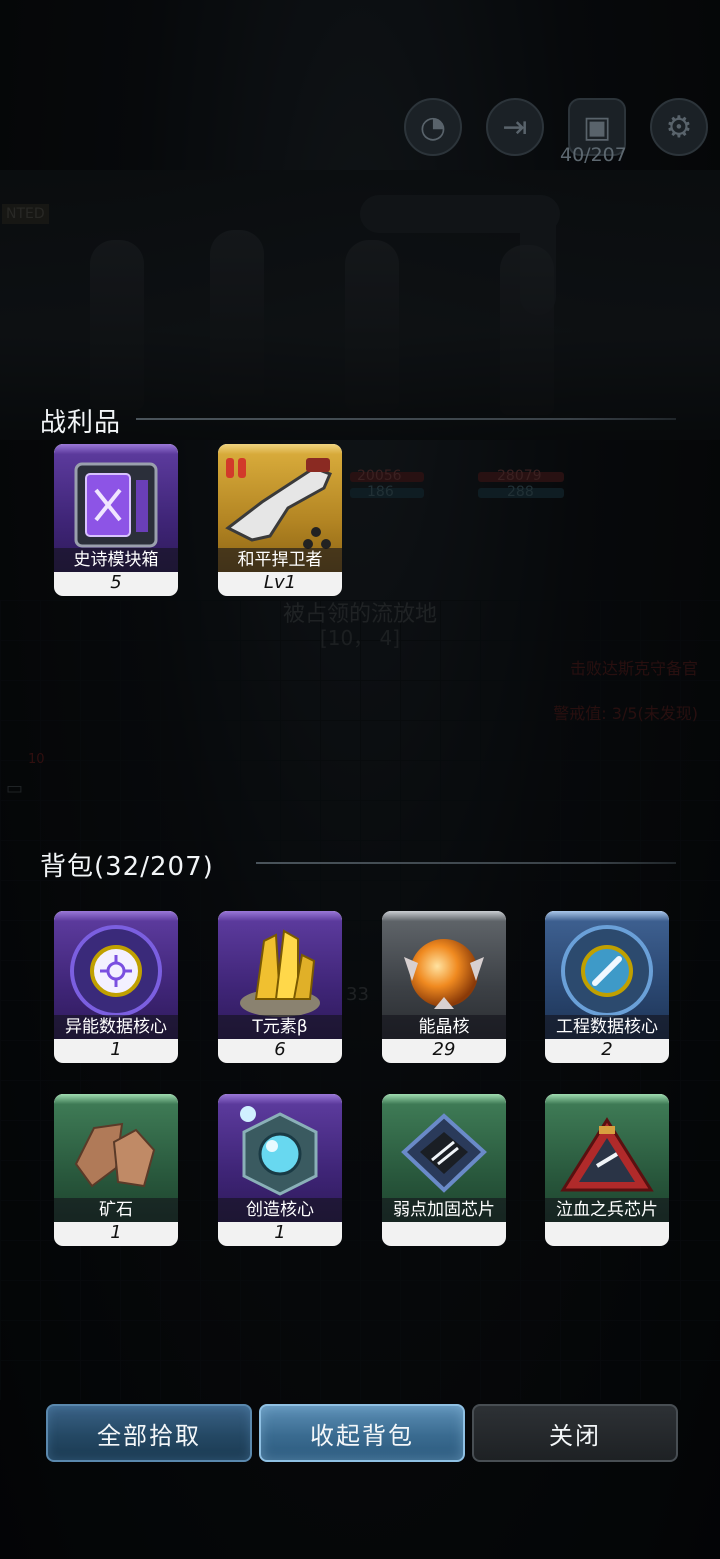 This screenshot has height=1559, width=720. Describe the element at coordinates (593, 155) in the screenshot. I see `bag-capacity-counter: 40/207` at that location.